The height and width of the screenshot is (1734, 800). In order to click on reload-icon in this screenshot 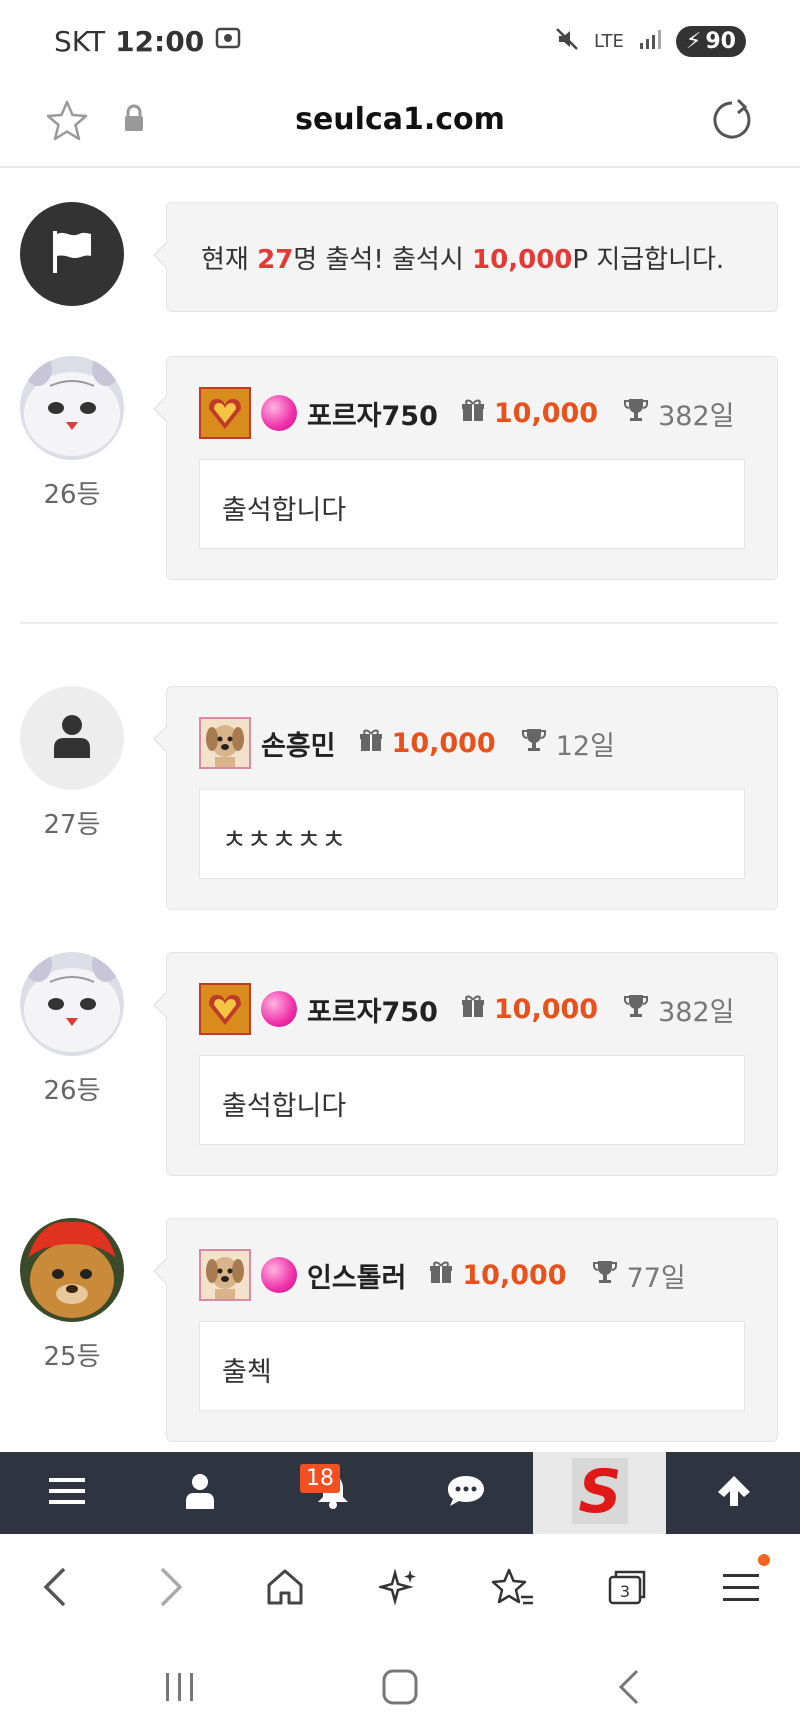, I will do `click(732, 122)`.